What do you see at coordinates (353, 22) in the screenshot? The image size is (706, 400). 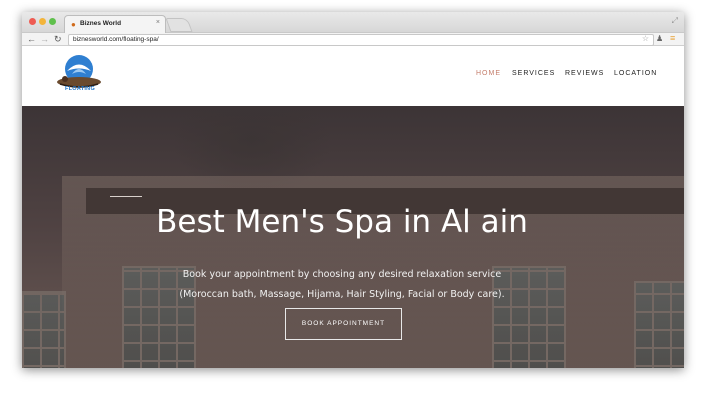 I see `title-bar: ● Biznes World × ⤢` at bounding box center [353, 22].